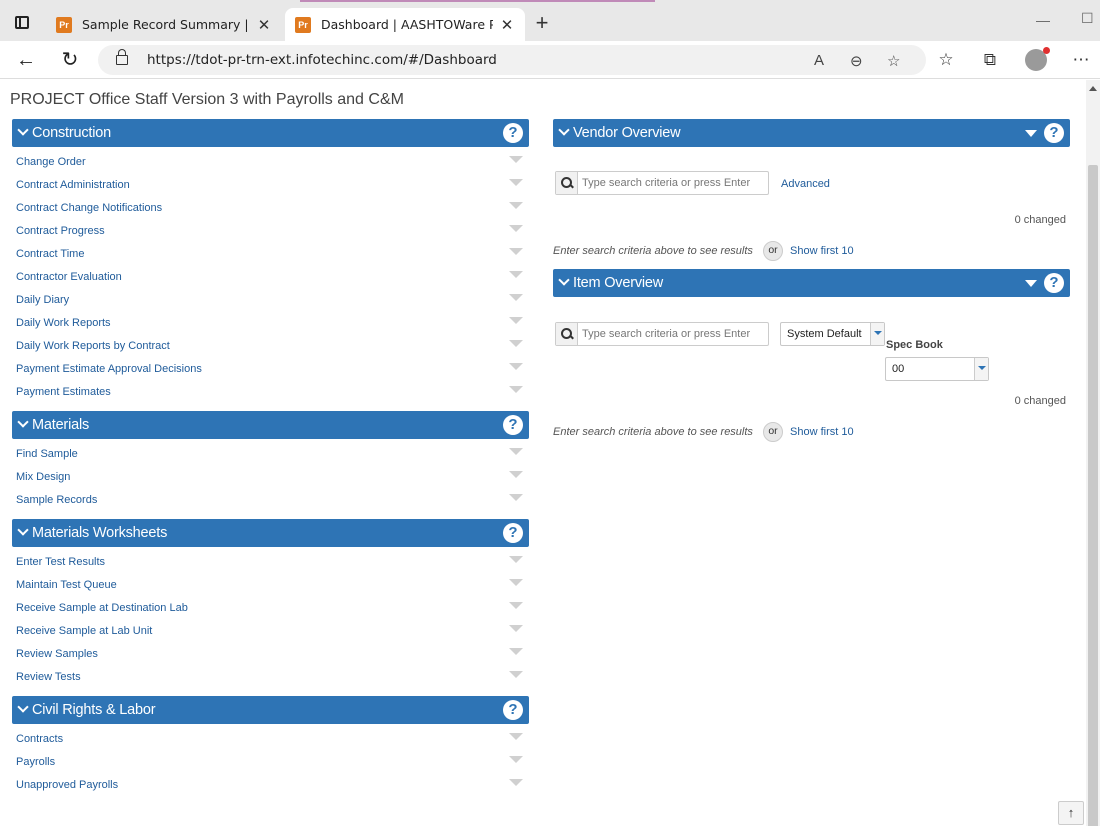 Image resolution: width=1100 pixels, height=826 pixels. I want to click on component-link: Sample Records, so click(54, 500).